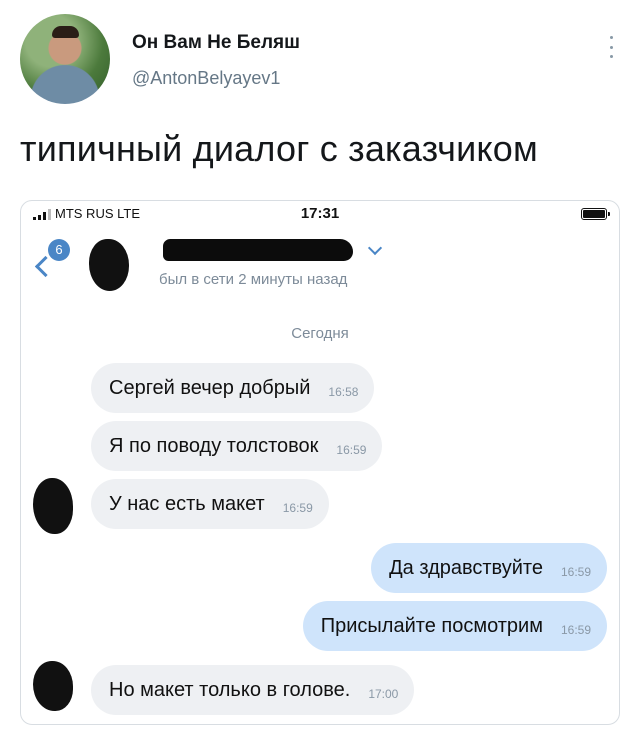 The height and width of the screenshot is (747, 640). Describe the element at coordinates (375, 248) in the screenshot. I see `chevron-down-icon` at that location.